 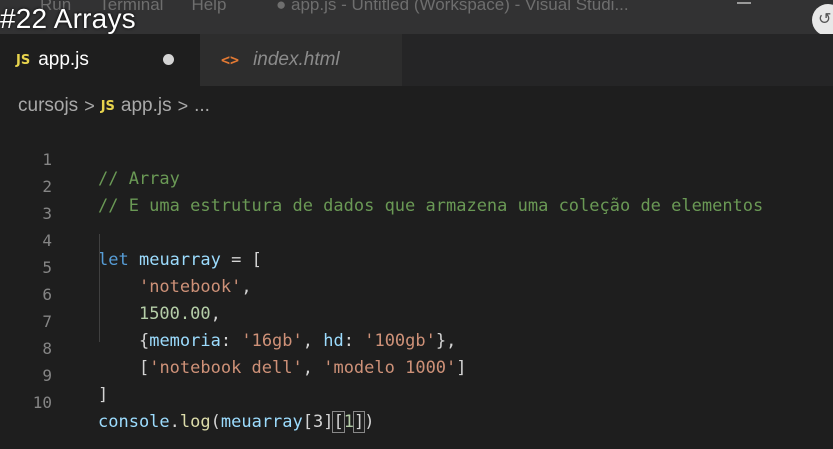 I want to click on breadcrumb-folder: cursojs, so click(x=48, y=106).